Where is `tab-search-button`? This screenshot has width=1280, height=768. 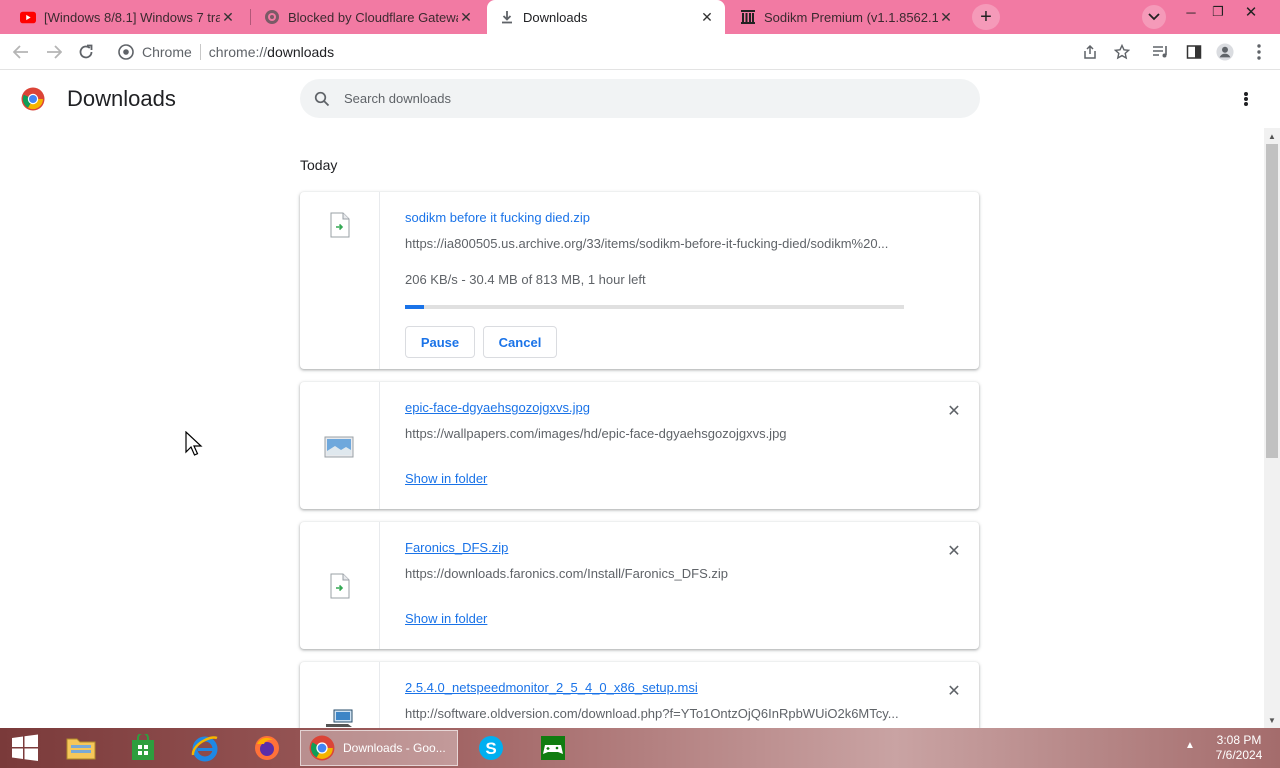
tab-search-button is located at coordinates (1154, 17).